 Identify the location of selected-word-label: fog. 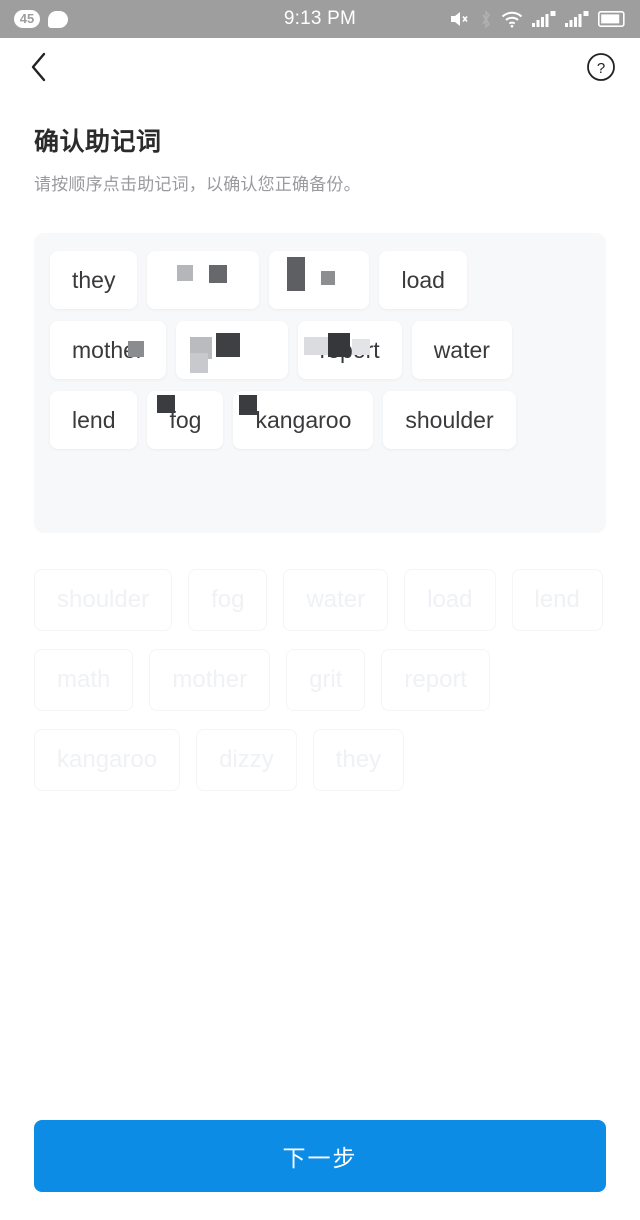
(185, 419).